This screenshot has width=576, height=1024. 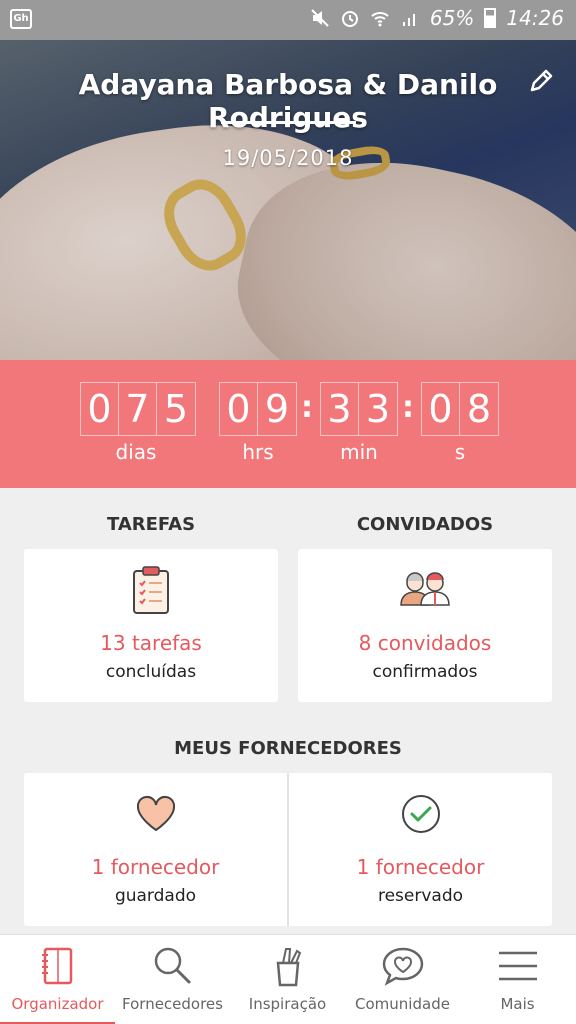 I want to click on pencil-cup-icon, so click(x=288, y=967).